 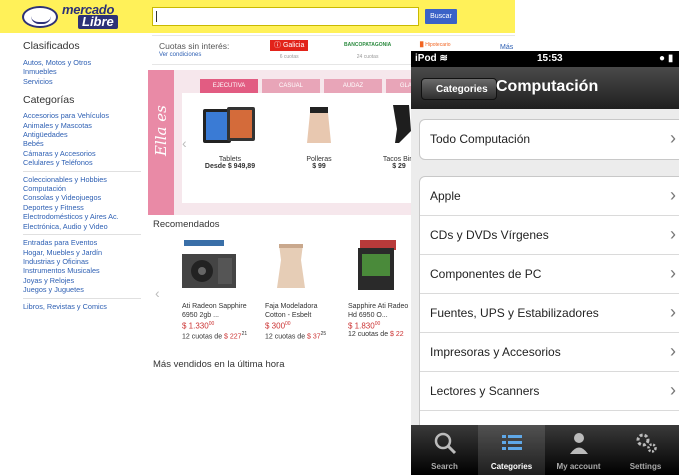 I want to click on tab-categories: Categories, so click(x=511, y=450).